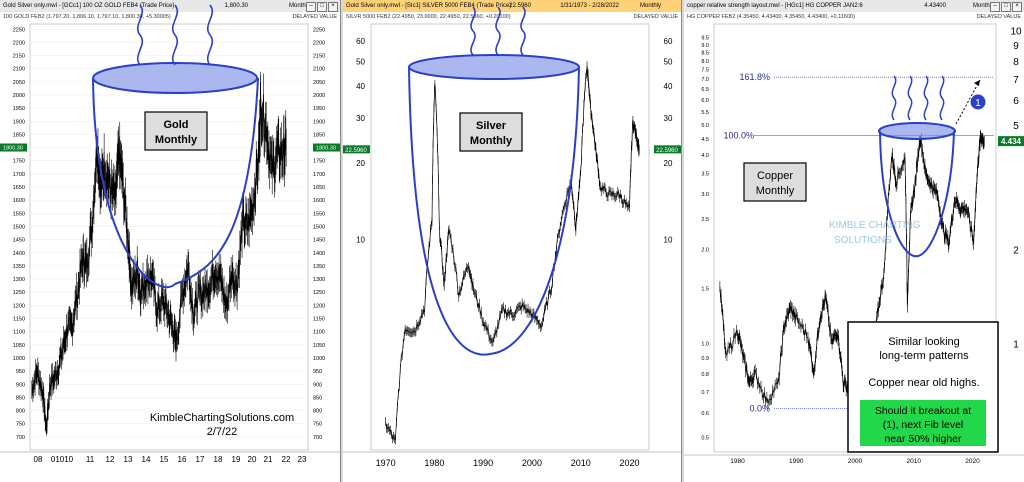  Describe the element at coordinates (319, 57) in the screenshot. I see `gold-y-tick-label-right: 2150` at that location.